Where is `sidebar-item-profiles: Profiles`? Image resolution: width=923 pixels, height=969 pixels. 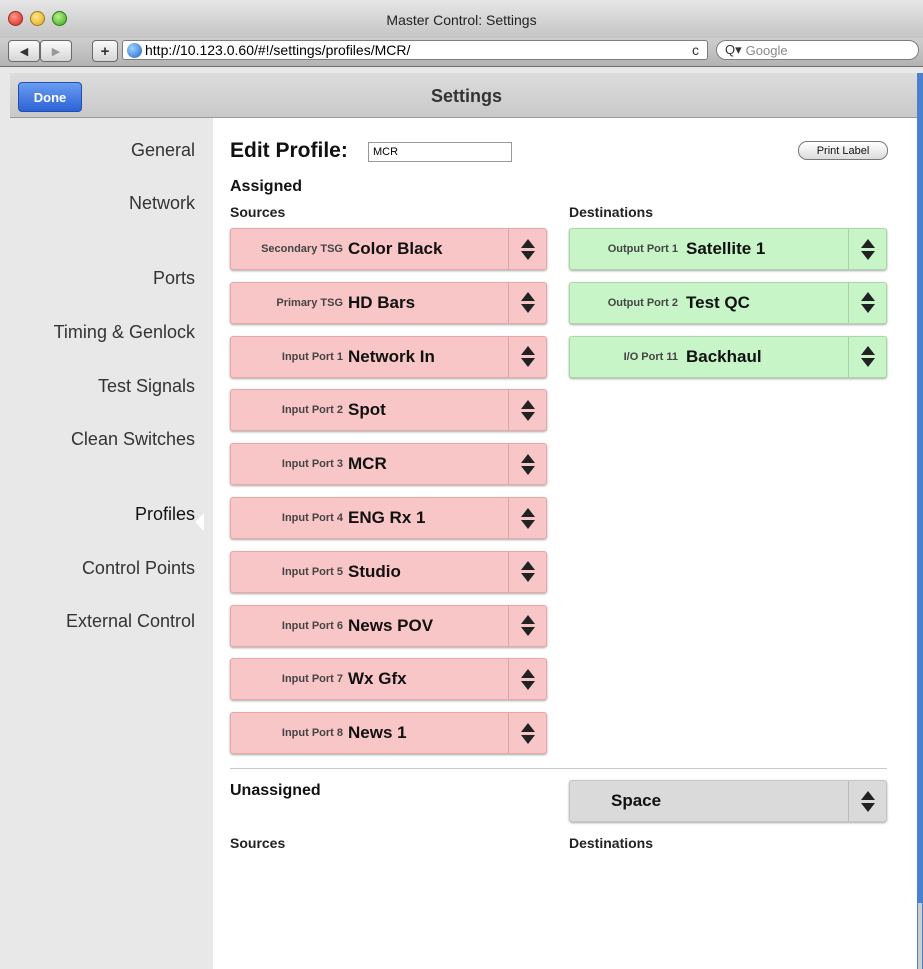
sidebar-item-profiles: Profiles is located at coordinates (165, 514).